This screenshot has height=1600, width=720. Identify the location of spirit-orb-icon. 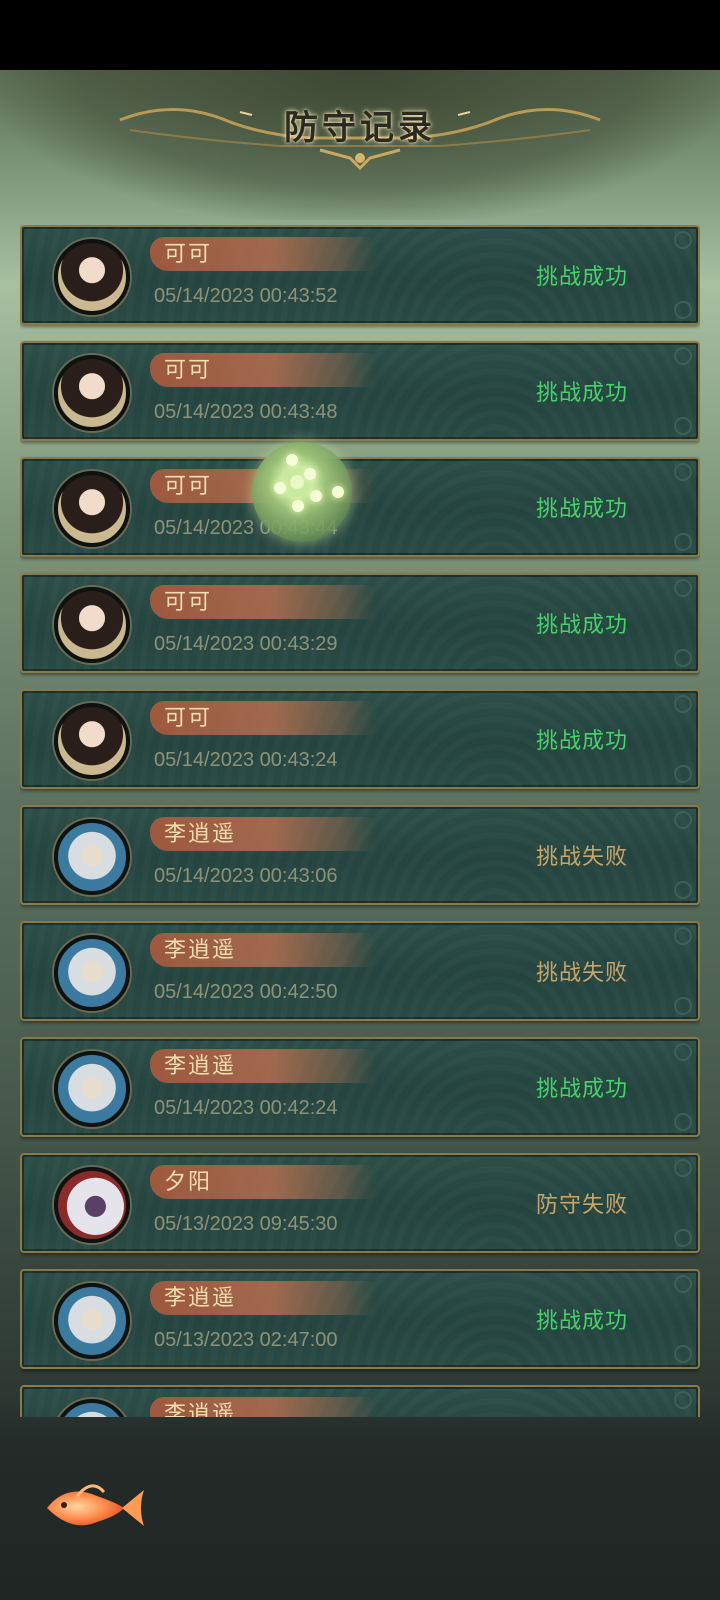
(302, 492).